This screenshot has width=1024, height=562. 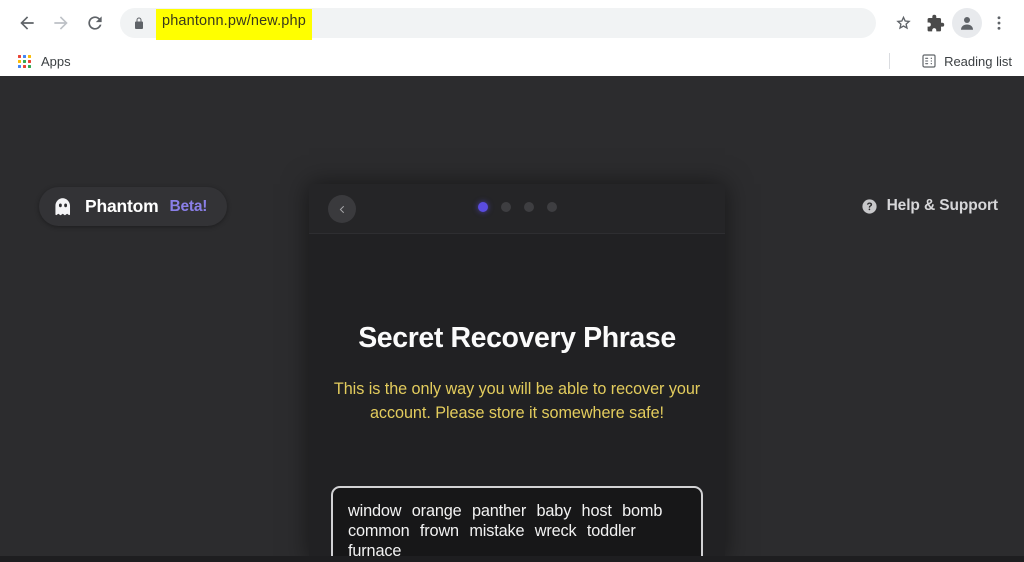 What do you see at coordinates (869, 206) in the screenshot?
I see `question-circle-icon` at bounding box center [869, 206].